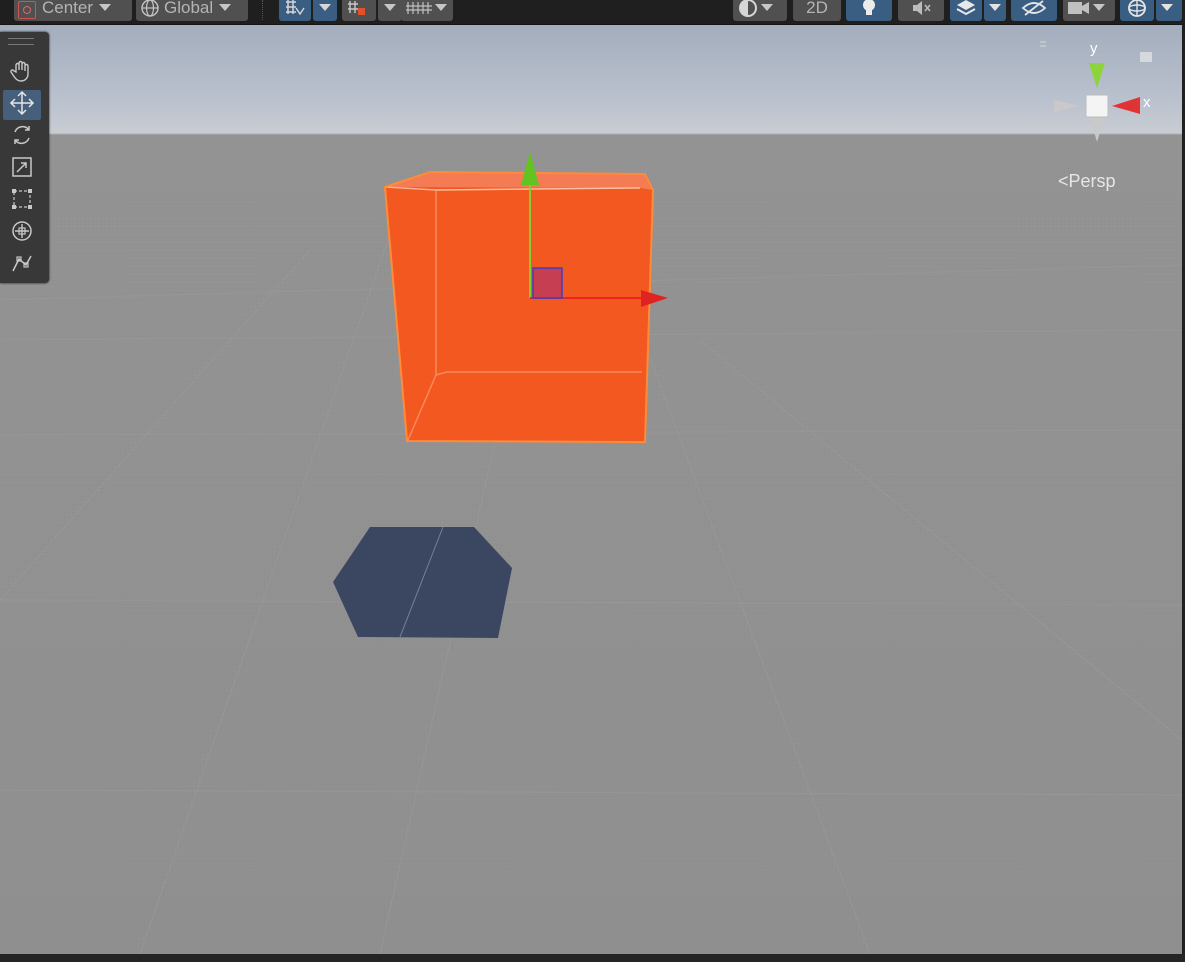 This screenshot has height=962, width=1185. I want to click on space-mode-dropdown: Global, so click(192, 10).